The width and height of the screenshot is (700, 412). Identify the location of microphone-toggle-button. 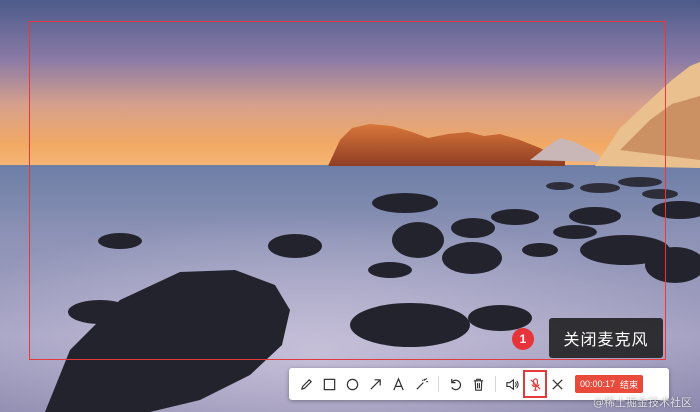
(535, 384).